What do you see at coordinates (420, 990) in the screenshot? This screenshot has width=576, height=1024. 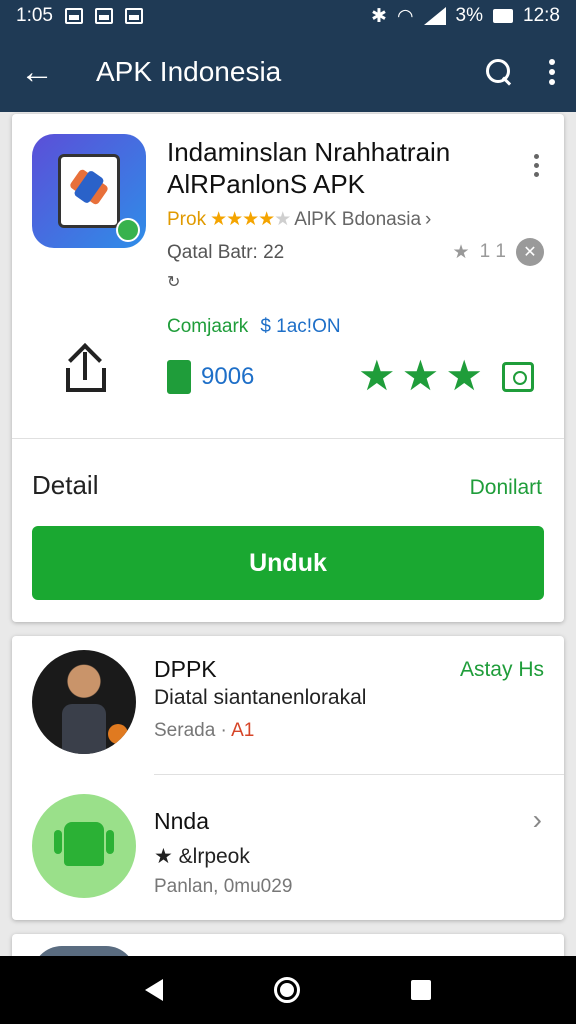 I see `nav-recents-icon` at bounding box center [420, 990].